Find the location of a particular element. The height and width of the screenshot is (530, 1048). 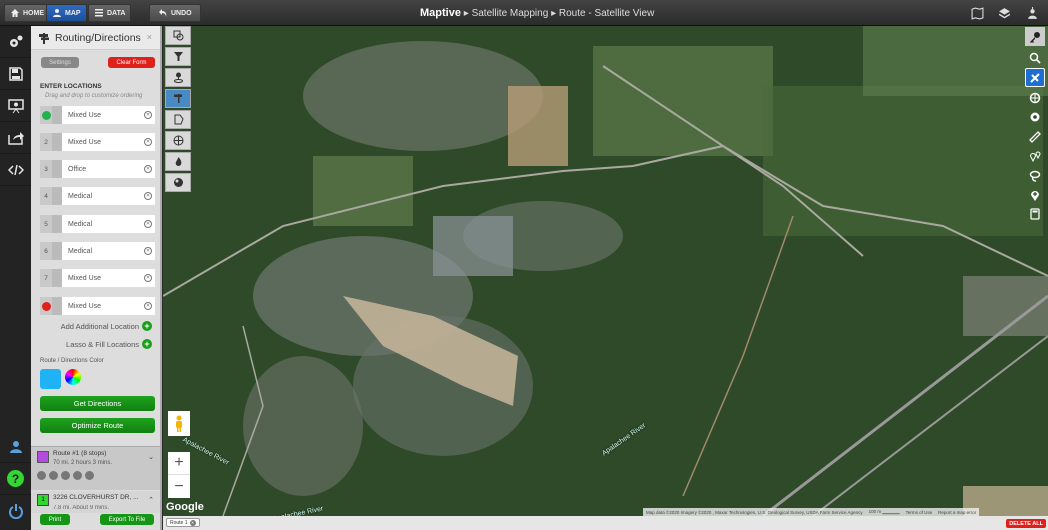

plus-icon: + is located at coordinates (147, 326).